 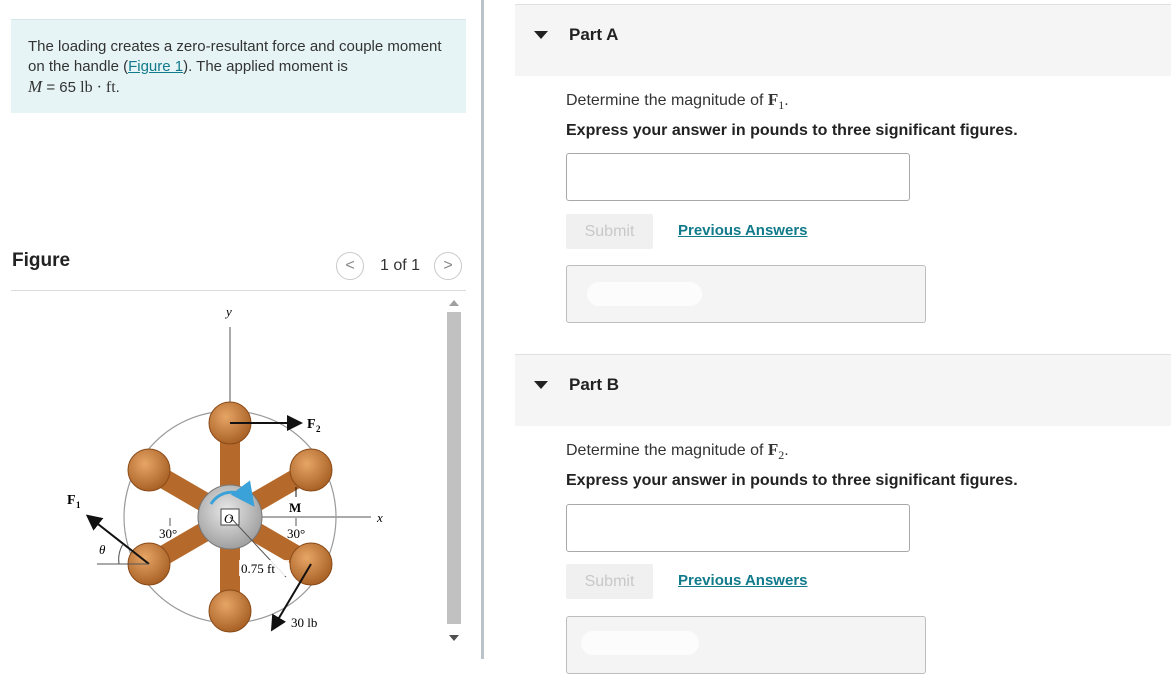 I want to click on part-b-previous-answers-link: Previous Answers, so click(x=743, y=580).